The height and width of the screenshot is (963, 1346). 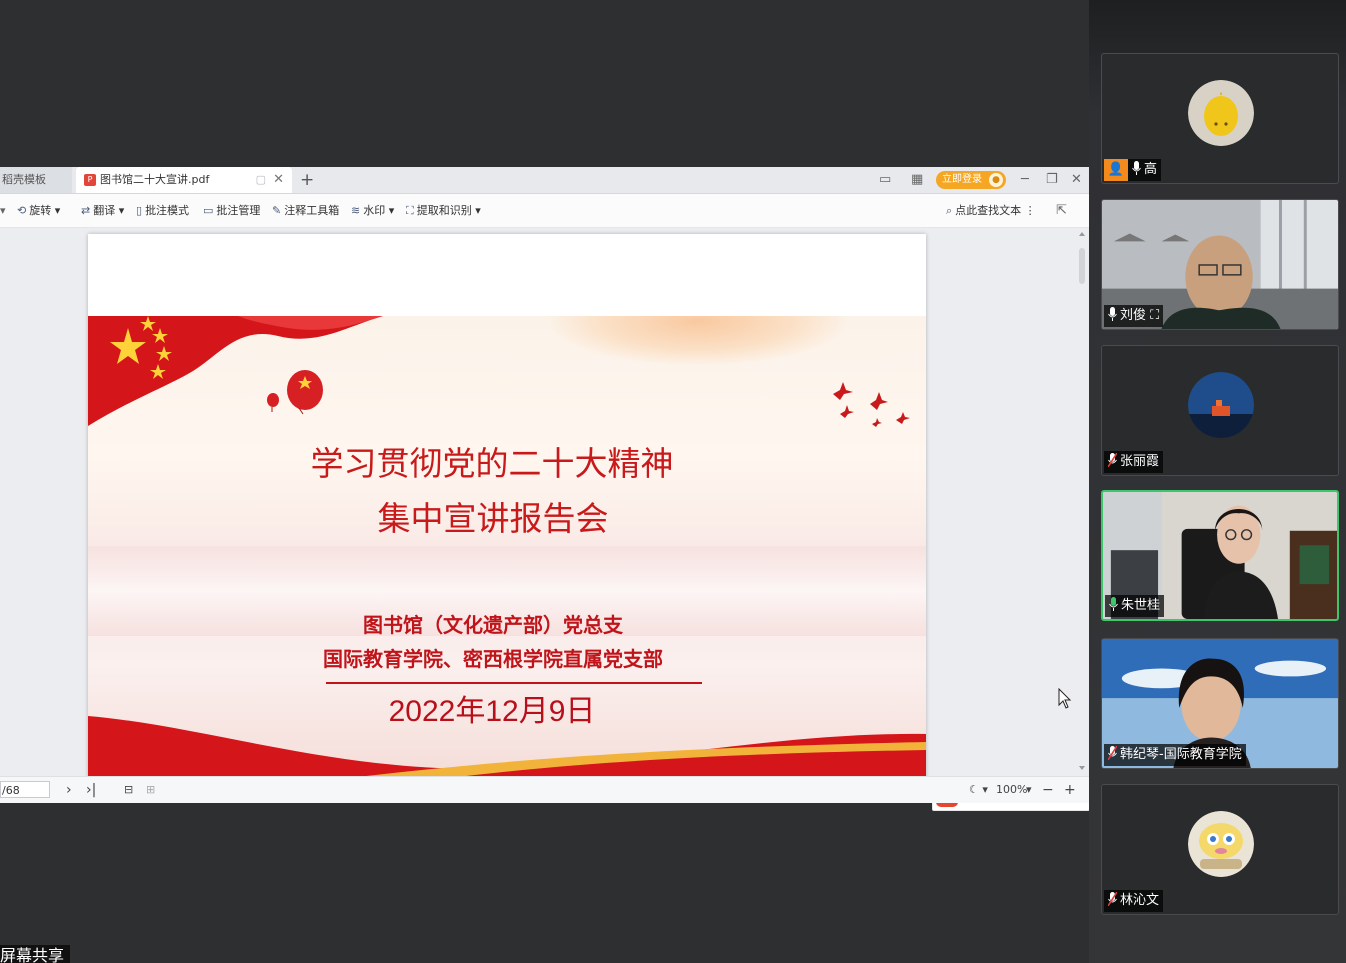 What do you see at coordinates (155, 179) in the screenshot?
I see `tab-active-label: 图书馆二十大宣讲.pdf` at bounding box center [155, 179].